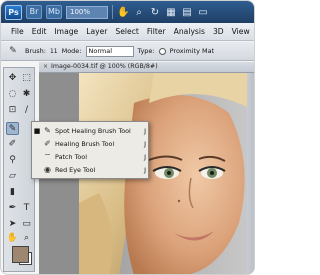 This screenshot has width=320, height=275. What do you see at coordinates (12, 224) in the screenshot?
I see `path-select-icon: ➤` at bounding box center [12, 224].